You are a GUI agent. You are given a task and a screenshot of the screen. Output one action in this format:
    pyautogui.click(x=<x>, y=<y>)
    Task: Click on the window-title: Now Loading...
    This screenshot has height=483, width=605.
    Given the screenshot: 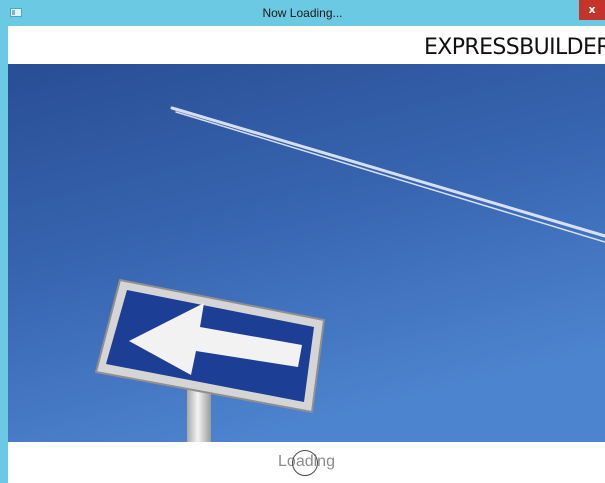 What is the action you would take?
    pyautogui.click(x=302, y=13)
    